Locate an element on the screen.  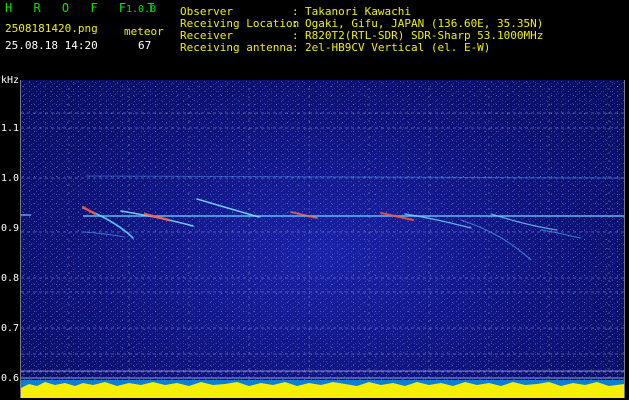
field-antenna-value: 2el-HB9CV Vertical (el. E-W) is located at coordinates (398, 47).